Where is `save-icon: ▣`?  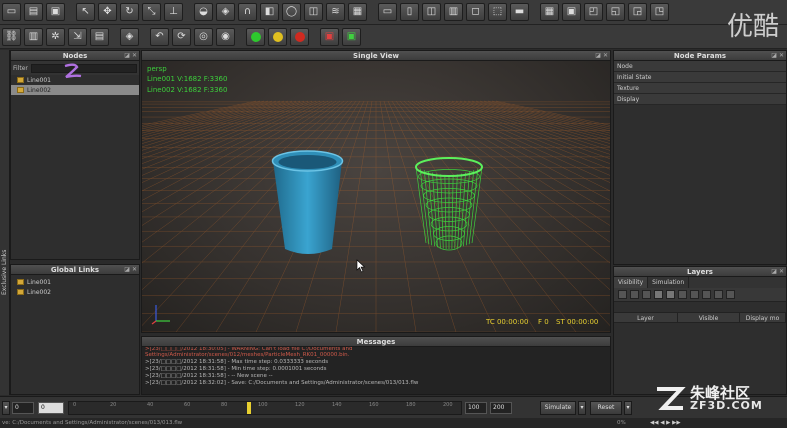
save-icon: ▣ is located at coordinates (55, 12).